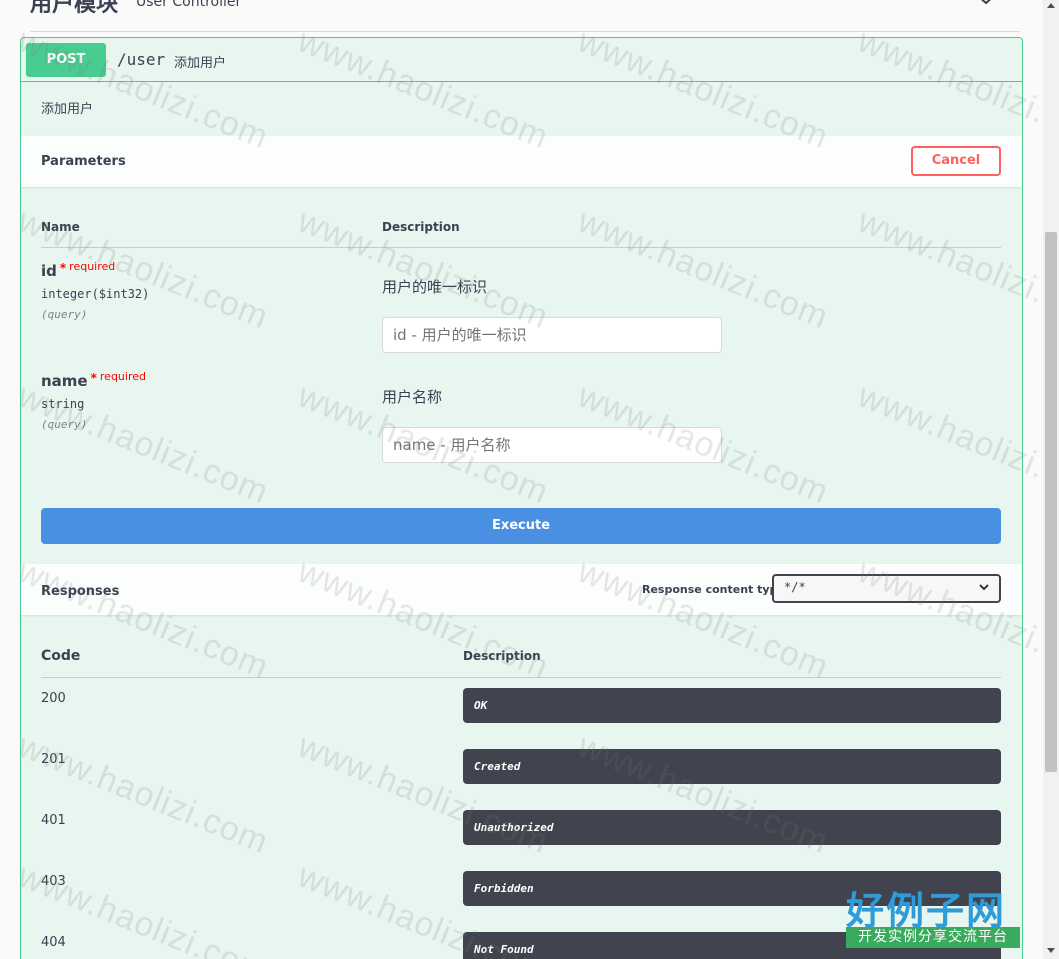  What do you see at coordinates (521, 60) in the screenshot?
I see `operation-summary: POST /user 添加用户` at bounding box center [521, 60].